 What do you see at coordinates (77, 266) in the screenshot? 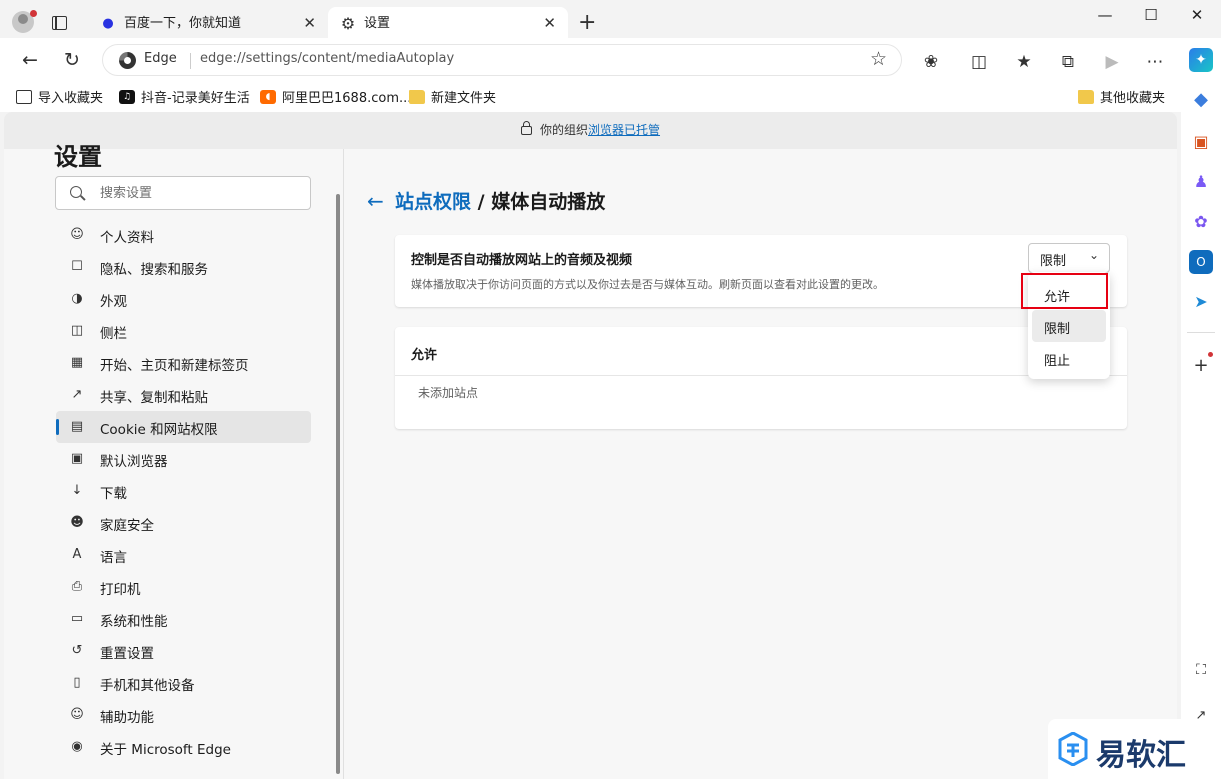
I see `lock-icon: ☐` at bounding box center [77, 266].